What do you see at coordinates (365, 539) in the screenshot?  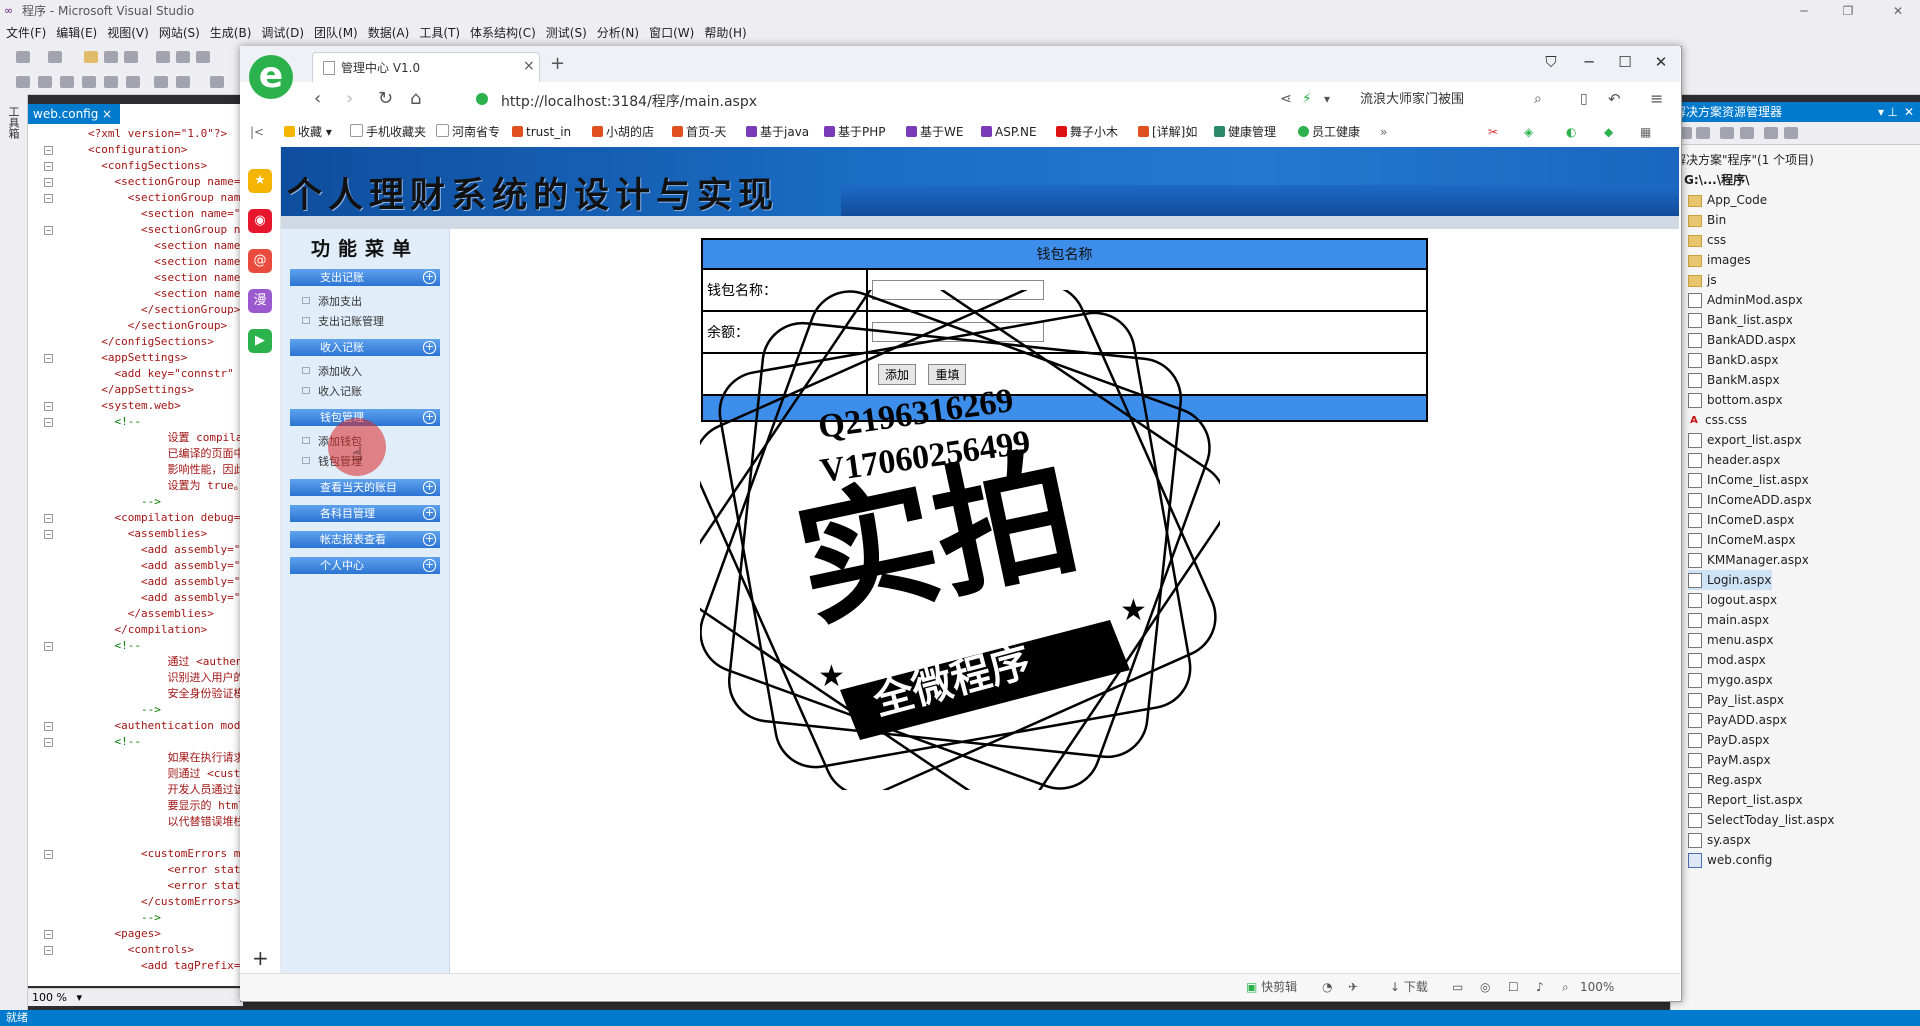 I see `menu-group-header: 帐志报表查看 +` at bounding box center [365, 539].